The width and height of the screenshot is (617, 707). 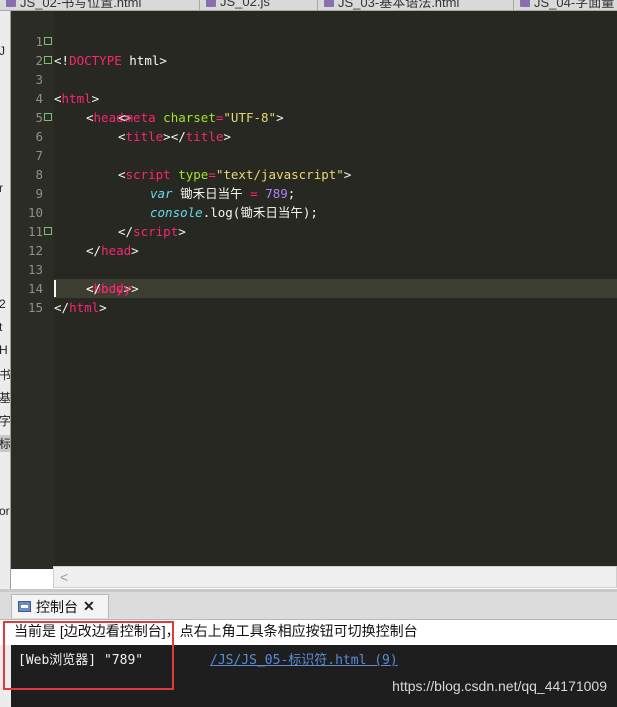 I want to click on code-text: </html>, so click(x=80, y=307).